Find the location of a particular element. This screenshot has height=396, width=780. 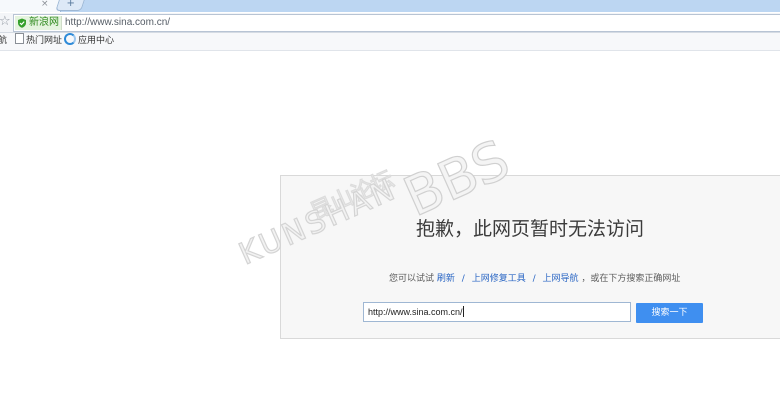

browser-tab: × is located at coordinates (30, 6).